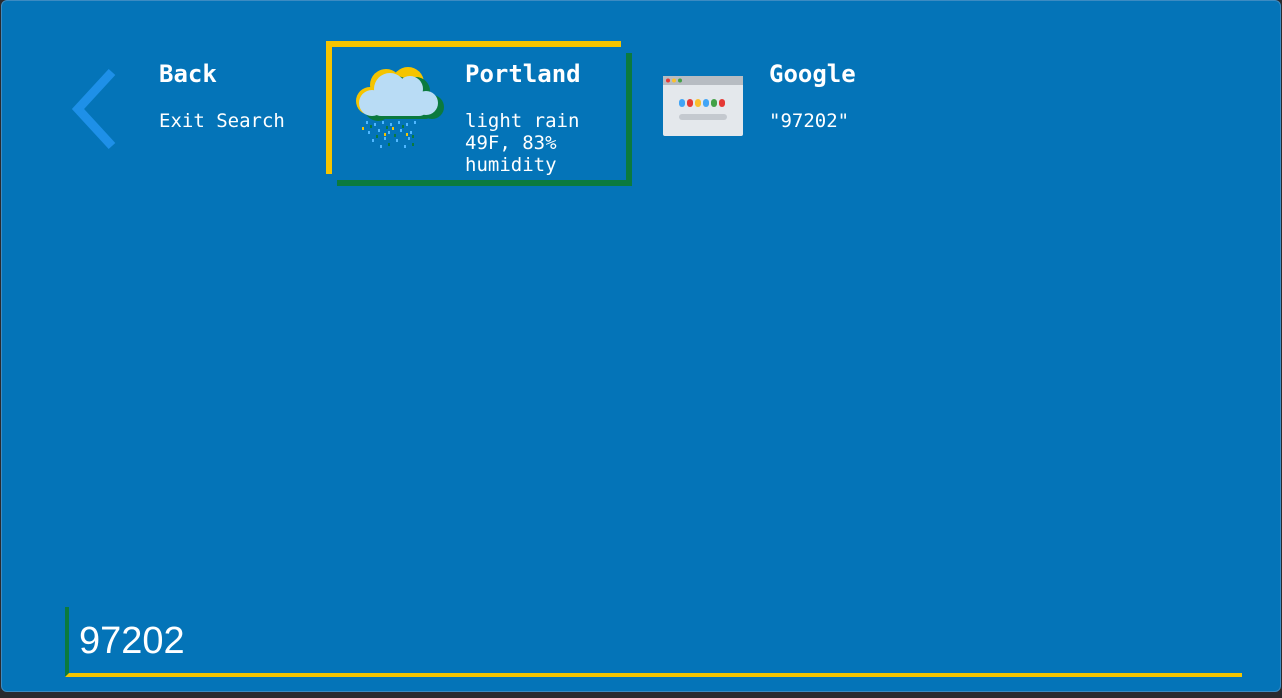  I want to click on rain-cloud-icon, so click(400, 107).